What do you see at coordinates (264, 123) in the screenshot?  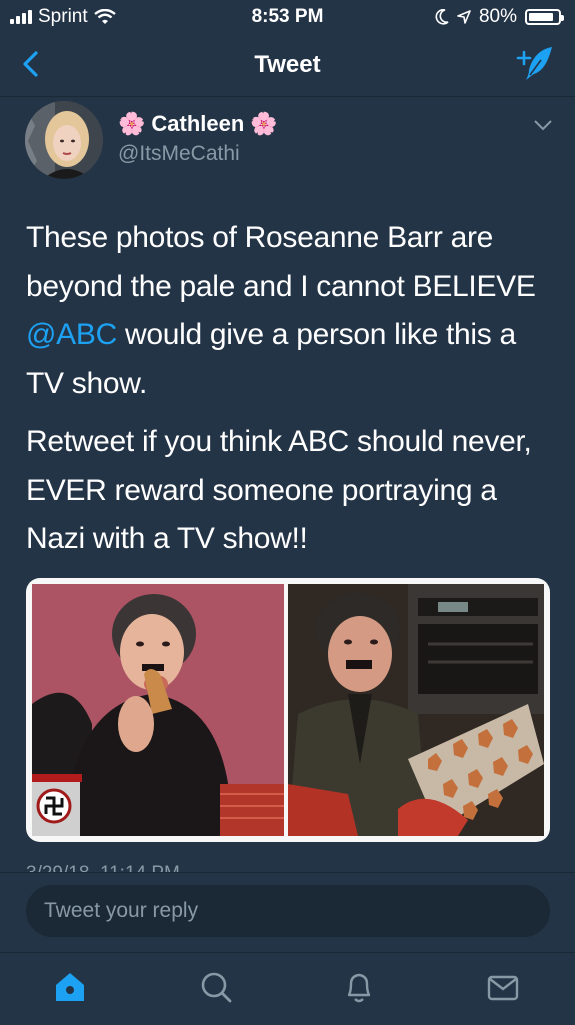 I see `flower-emoji-right: 🌸` at bounding box center [264, 123].